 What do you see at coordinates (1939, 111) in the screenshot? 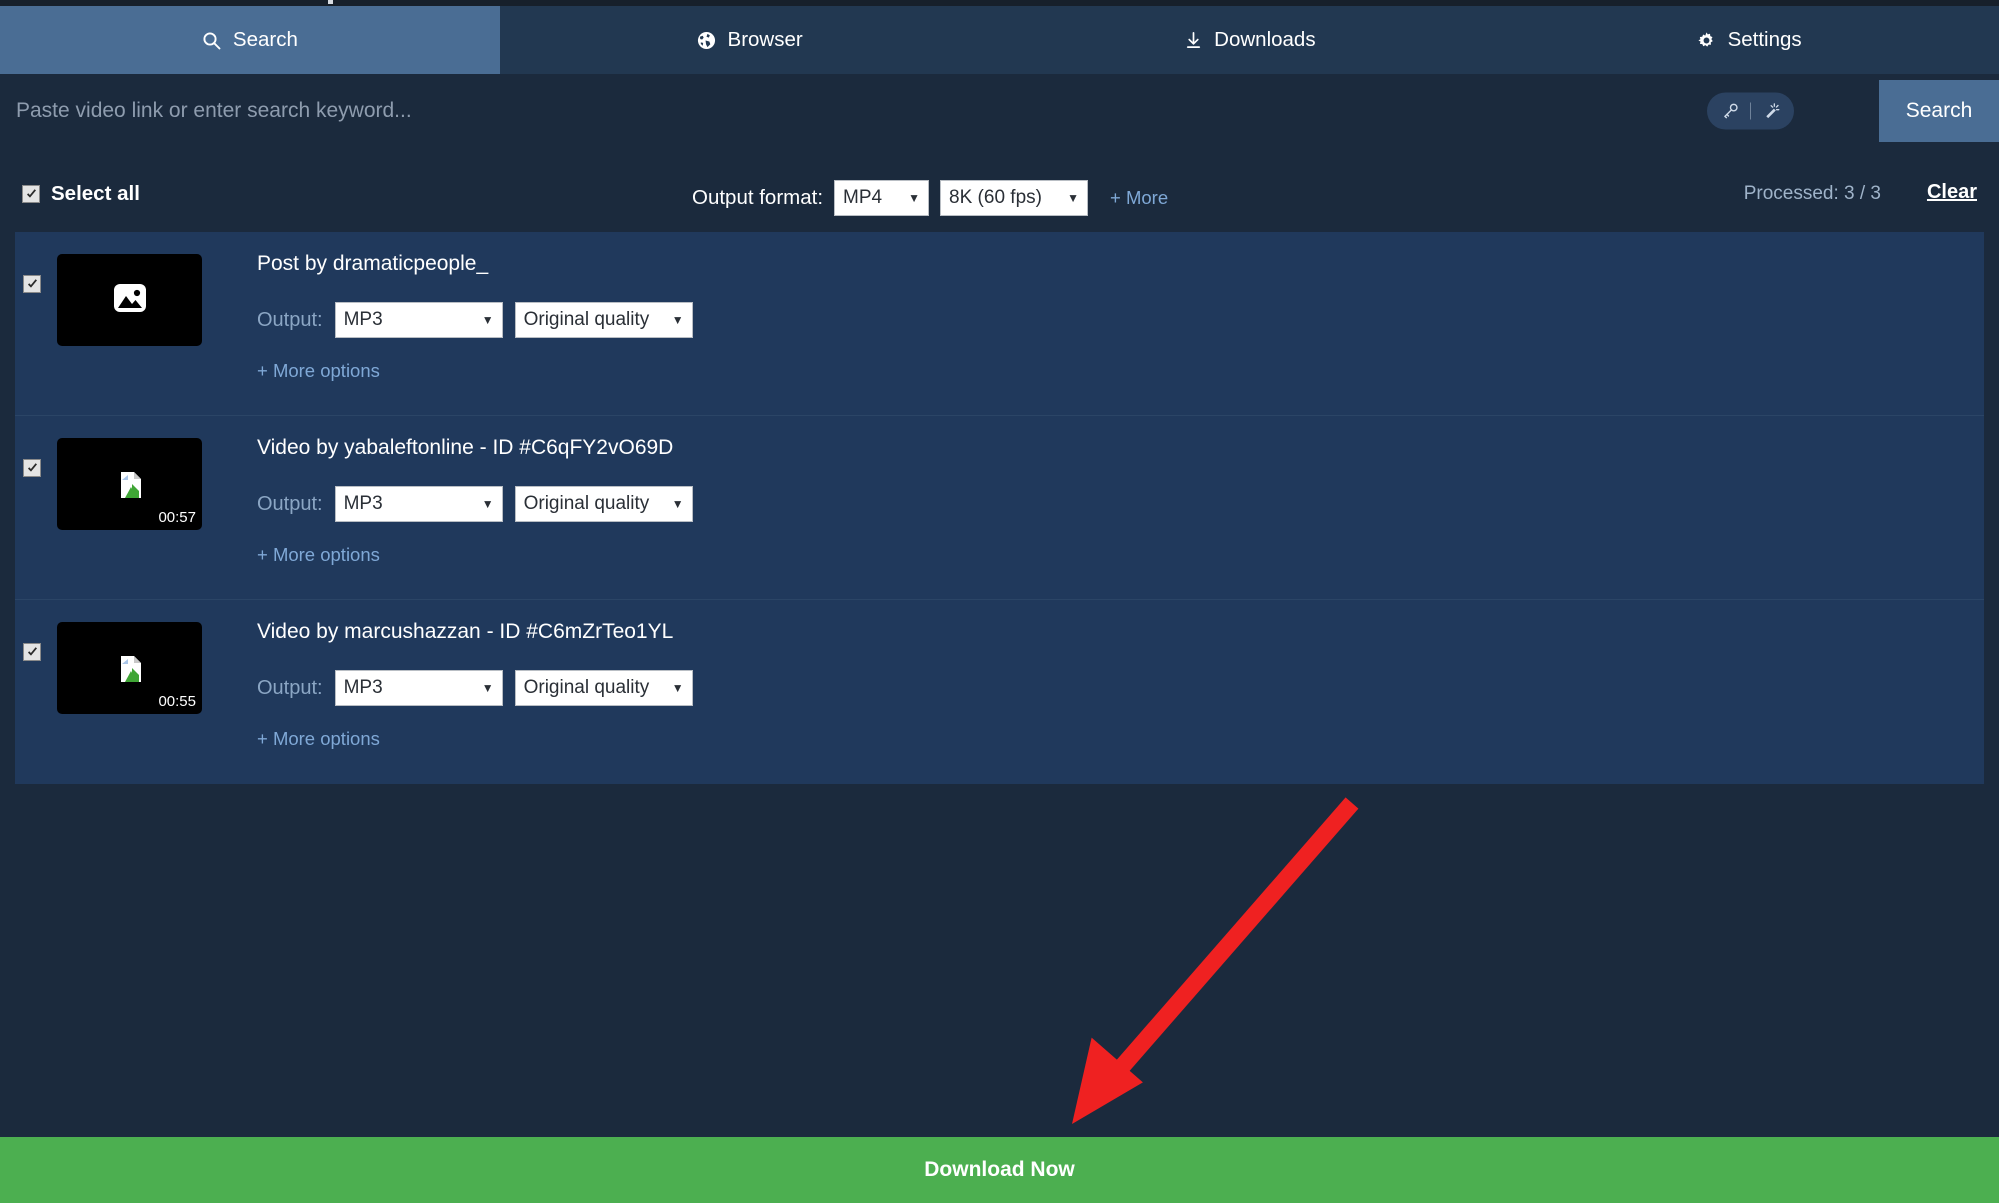
I see `search-button: Search` at bounding box center [1939, 111].